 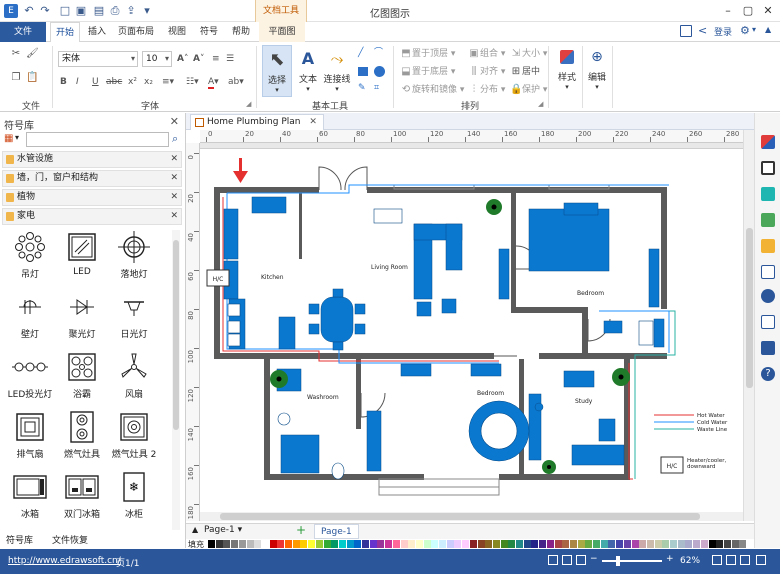 I want to click on line-style-icon, so click(x=768, y=168).